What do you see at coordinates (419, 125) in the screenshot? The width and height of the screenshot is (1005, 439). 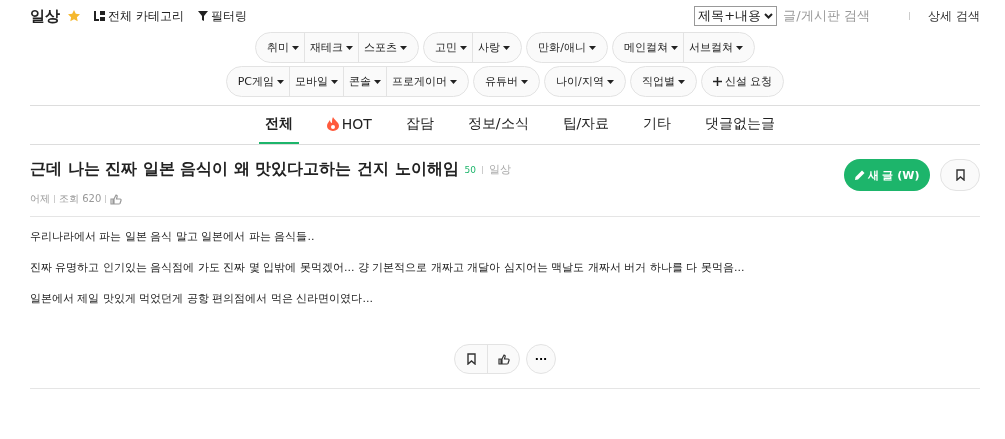 I see `board-tab: 잡담` at bounding box center [419, 125].